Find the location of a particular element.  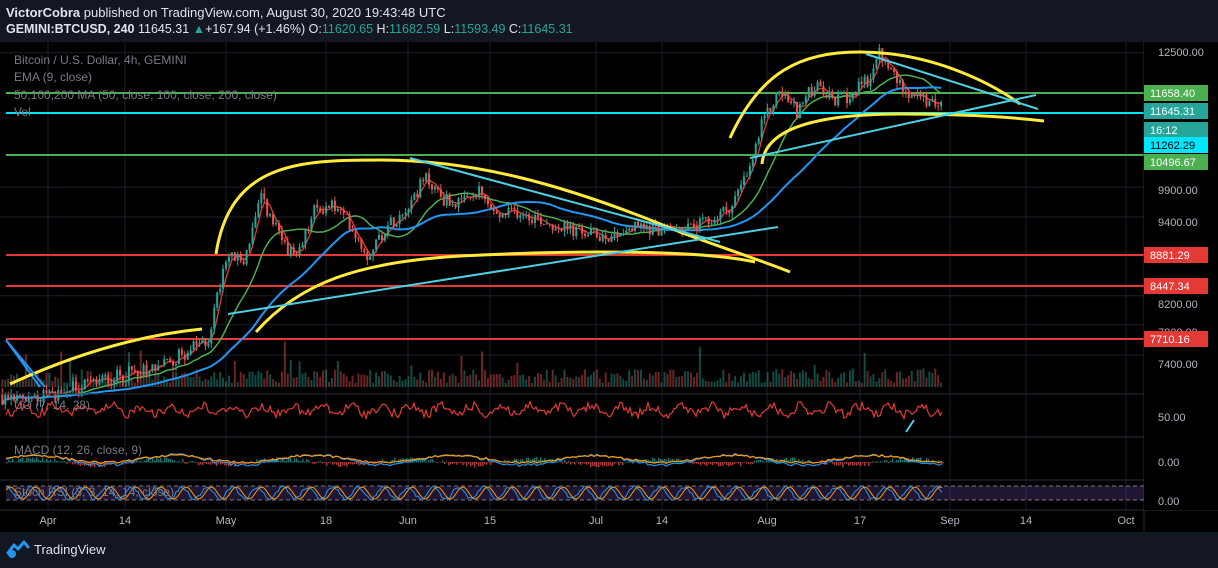

legend-vol: Vol is located at coordinates (22, 112).